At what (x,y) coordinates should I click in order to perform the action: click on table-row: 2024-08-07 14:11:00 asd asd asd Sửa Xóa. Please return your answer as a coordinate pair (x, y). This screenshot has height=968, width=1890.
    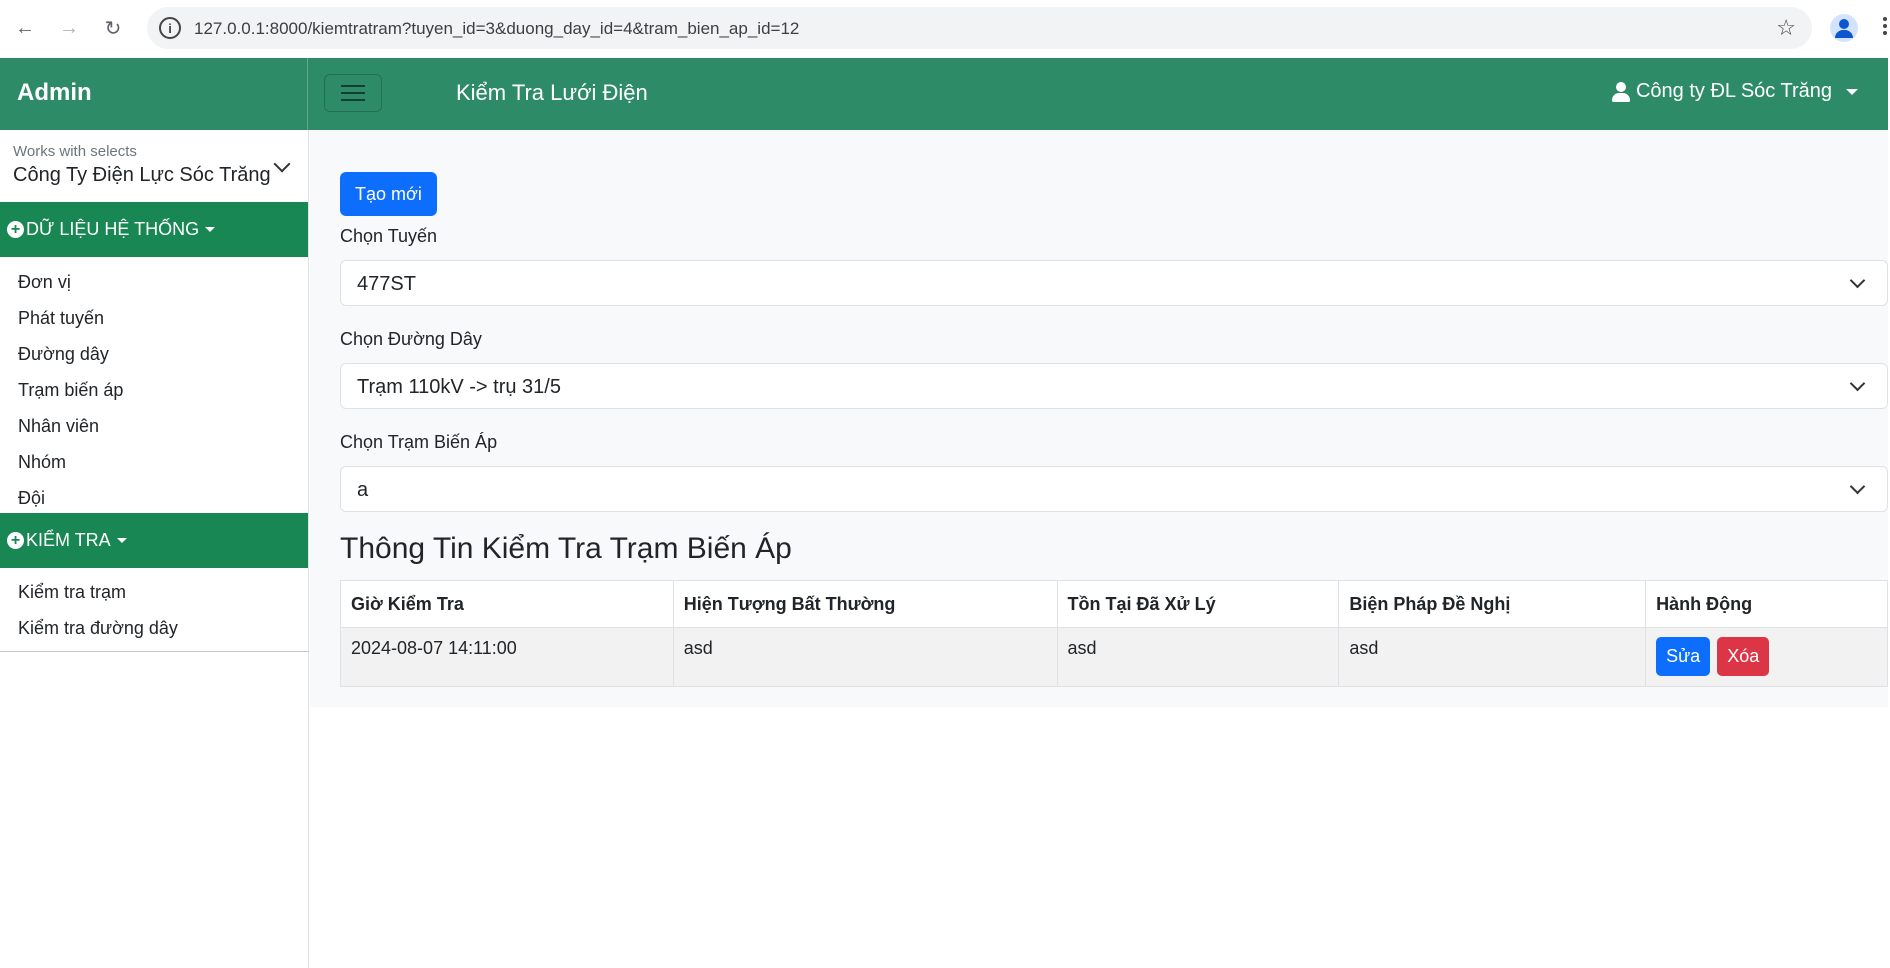
    Looking at the image, I should click on (1114, 657).